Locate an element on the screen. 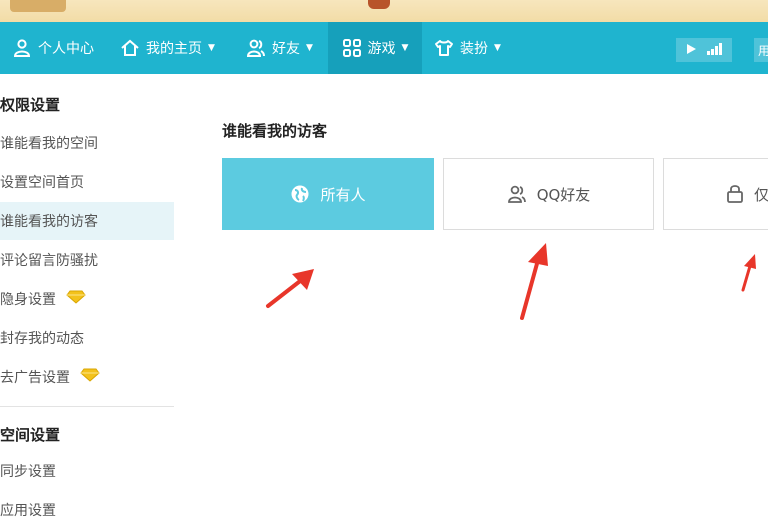 The height and width of the screenshot is (529, 768). sidebar-item-label: 封存我的动态 is located at coordinates (42, 339).